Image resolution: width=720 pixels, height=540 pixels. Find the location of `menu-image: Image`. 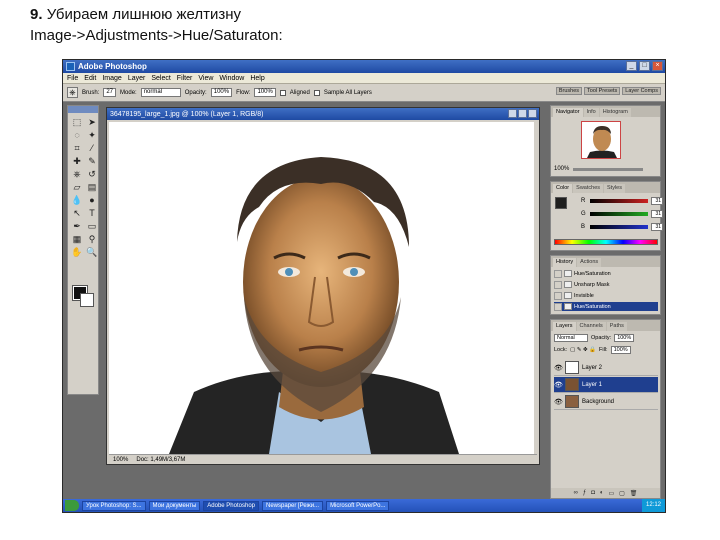

menu-image: Image is located at coordinates (111, 78).